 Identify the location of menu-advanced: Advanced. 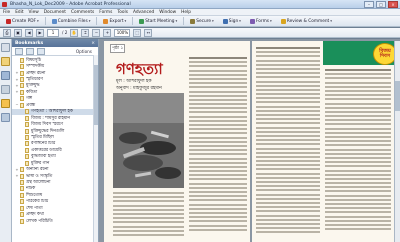
(143, 12).